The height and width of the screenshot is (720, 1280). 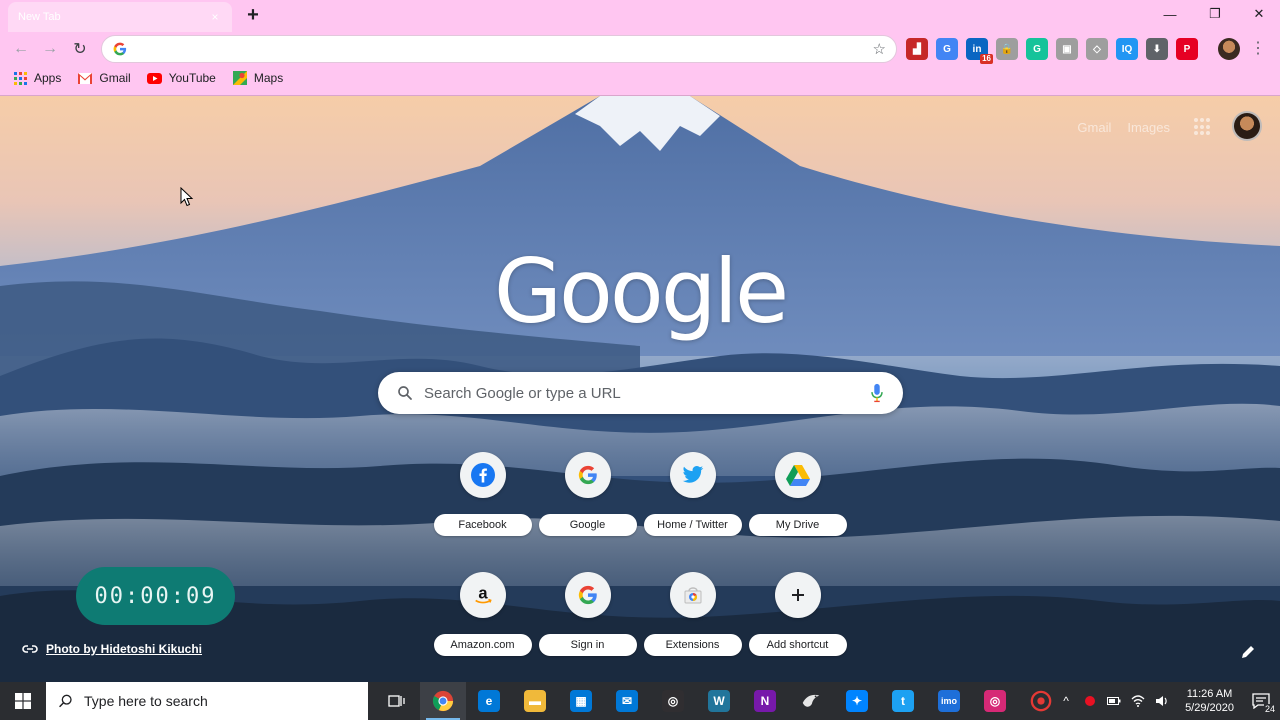 What do you see at coordinates (627, 701) in the screenshot?
I see `taskbar-app-mail: ✉` at bounding box center [627, 701].